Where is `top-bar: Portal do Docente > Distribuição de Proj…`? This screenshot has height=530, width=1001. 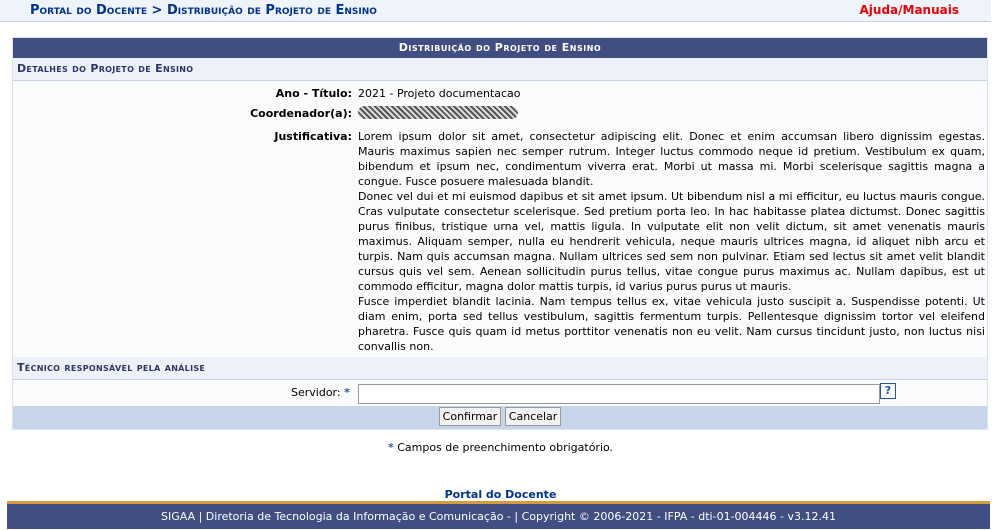 top-bar: Portal do Docente > Distribuição de Proj… is located at coordinates (495, 11).